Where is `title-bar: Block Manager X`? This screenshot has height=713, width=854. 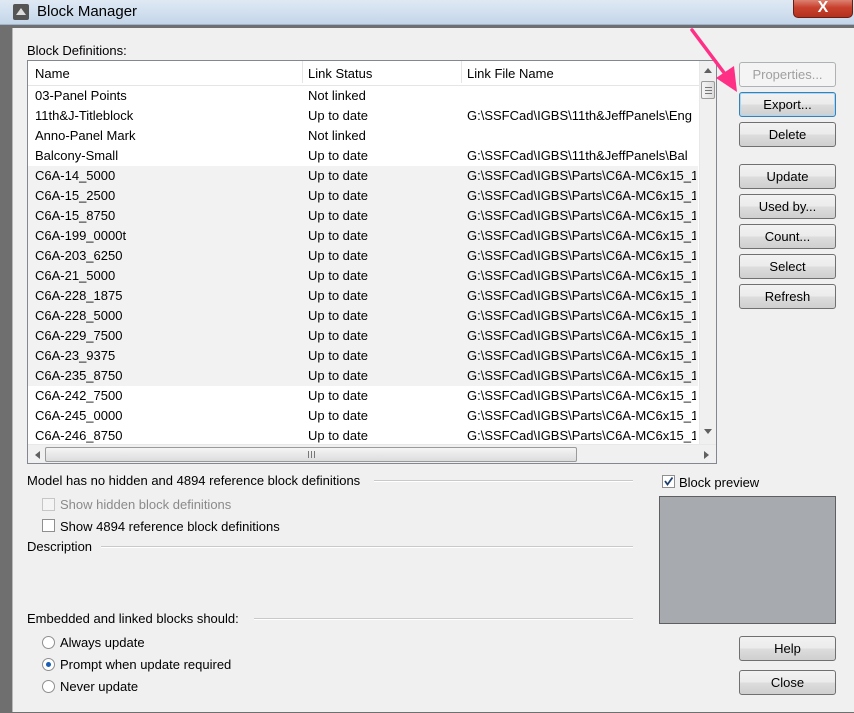 title-bar: Block Manager X is located at coordinates (427, 12).